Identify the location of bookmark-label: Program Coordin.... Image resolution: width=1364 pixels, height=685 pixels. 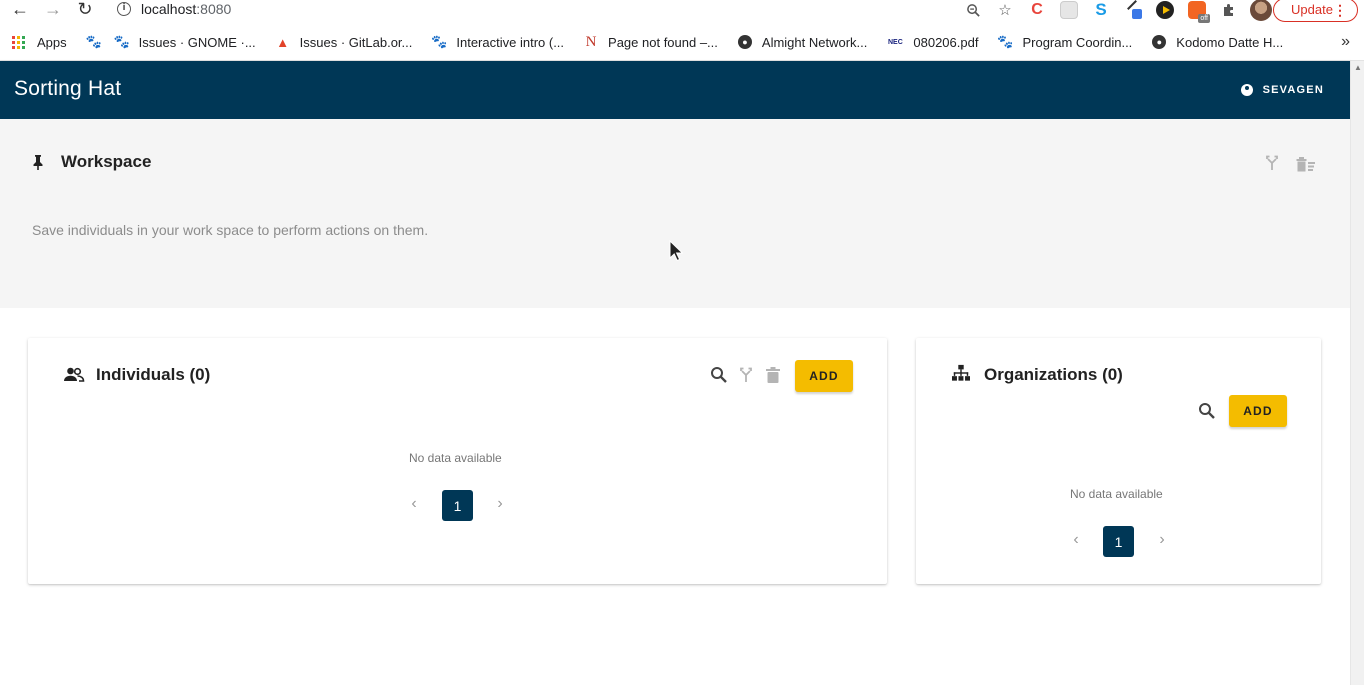
(1077, 42).